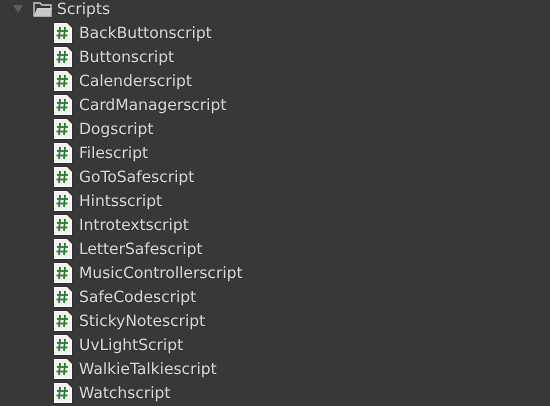 This screenshot has height=406, width=550. Describe the element at coordinates (142, 321) in the screenshot. I see `script-label: StickyNotescript` at that location.